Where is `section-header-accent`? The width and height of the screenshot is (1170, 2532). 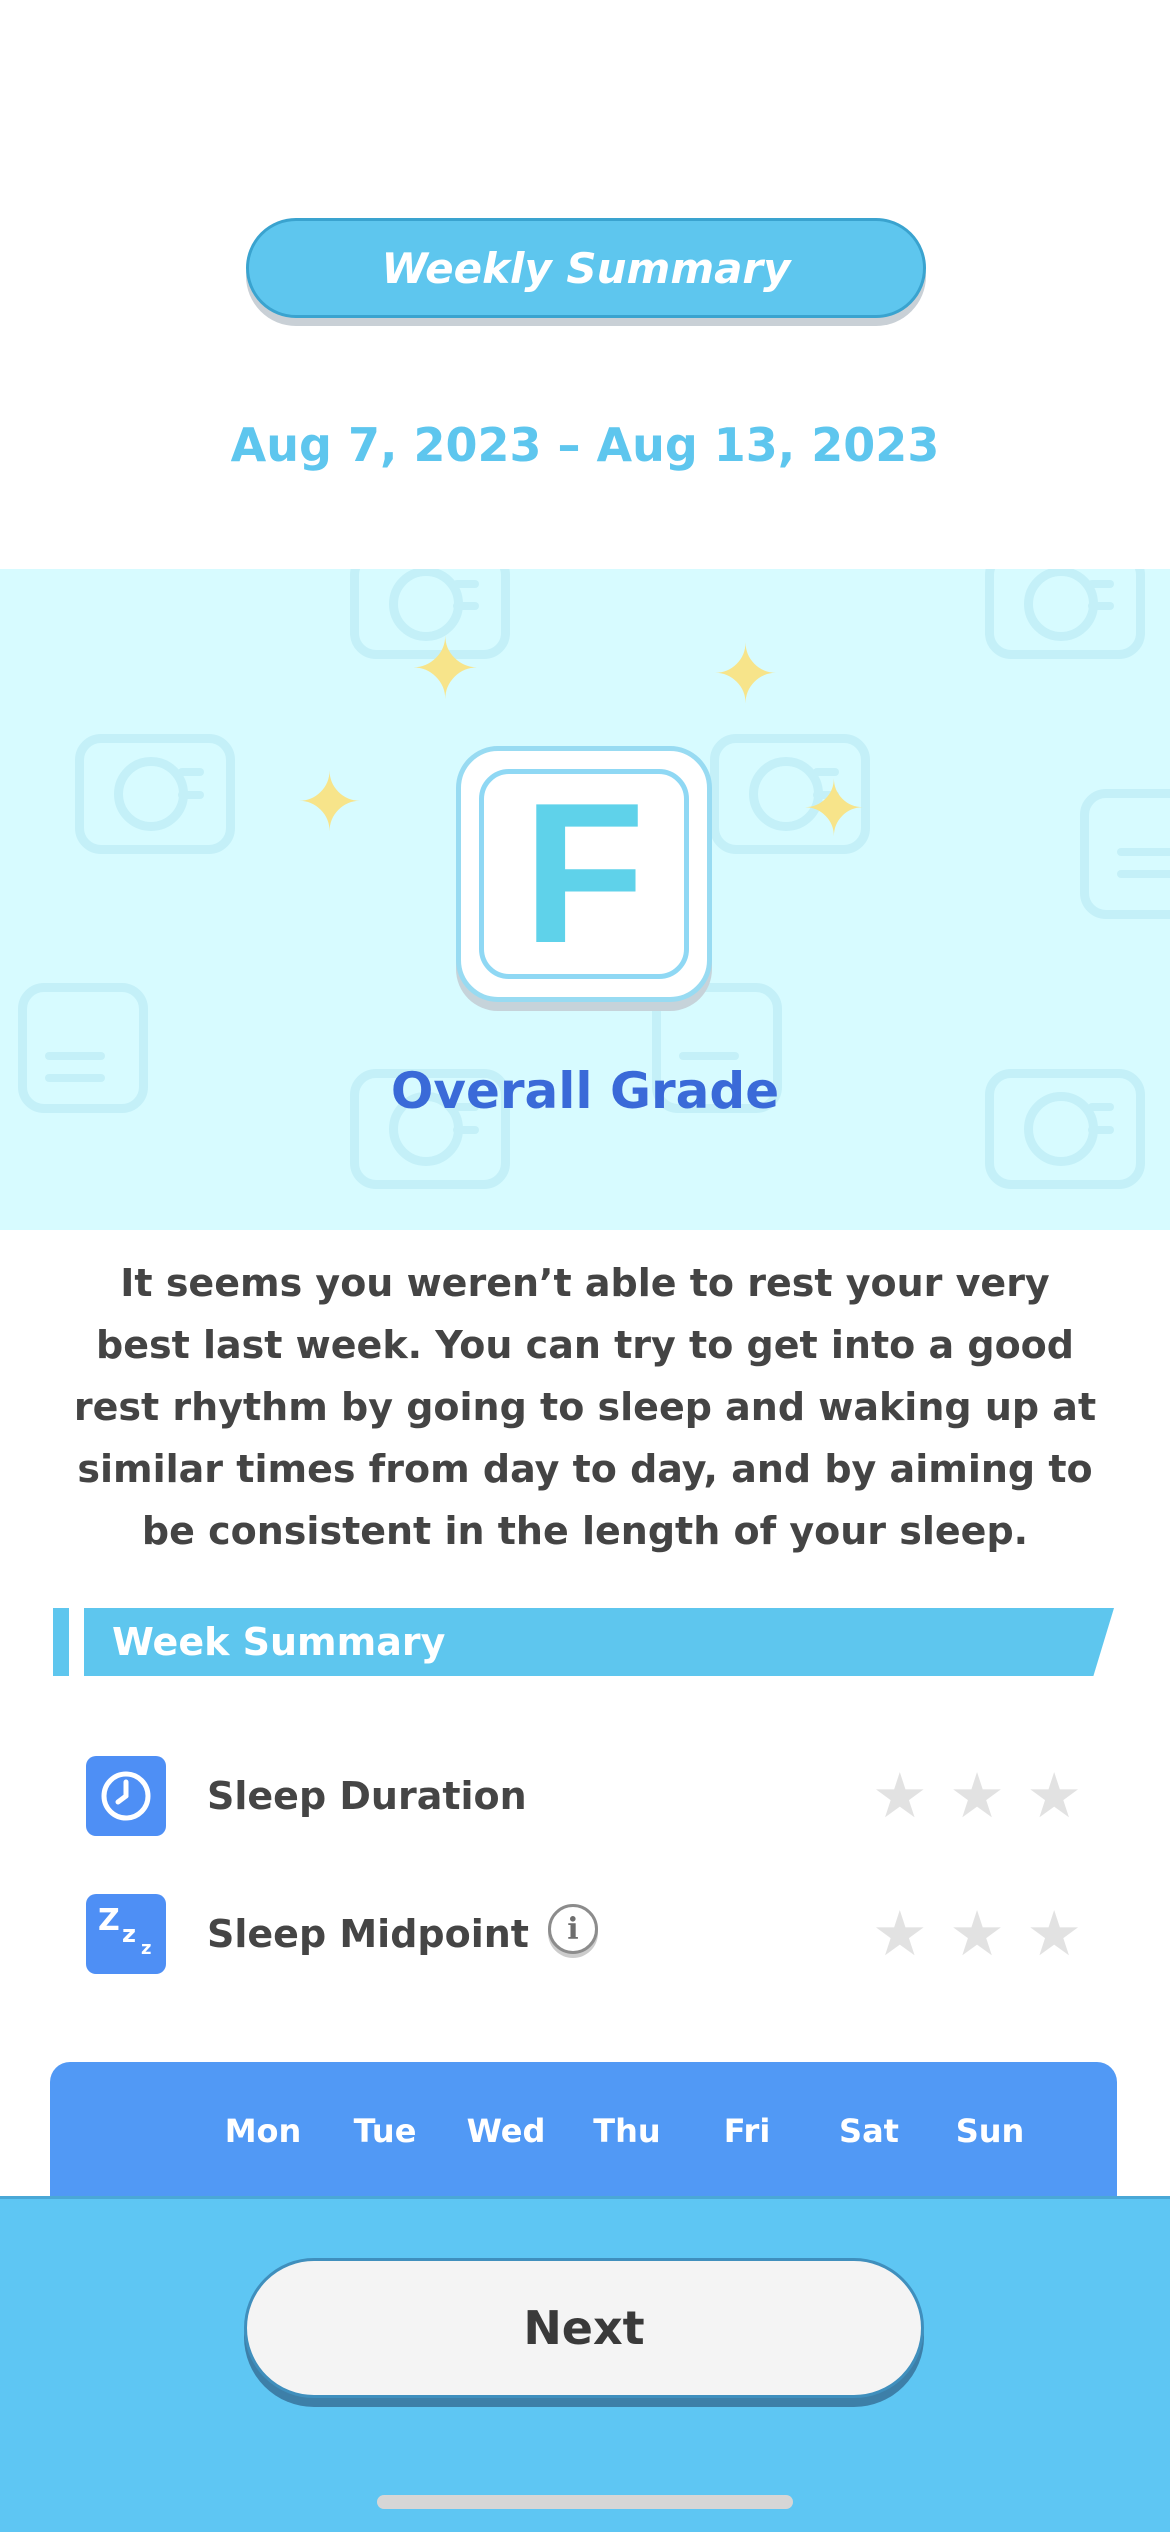 section-header-accent is located at coordinates (61, 1642).